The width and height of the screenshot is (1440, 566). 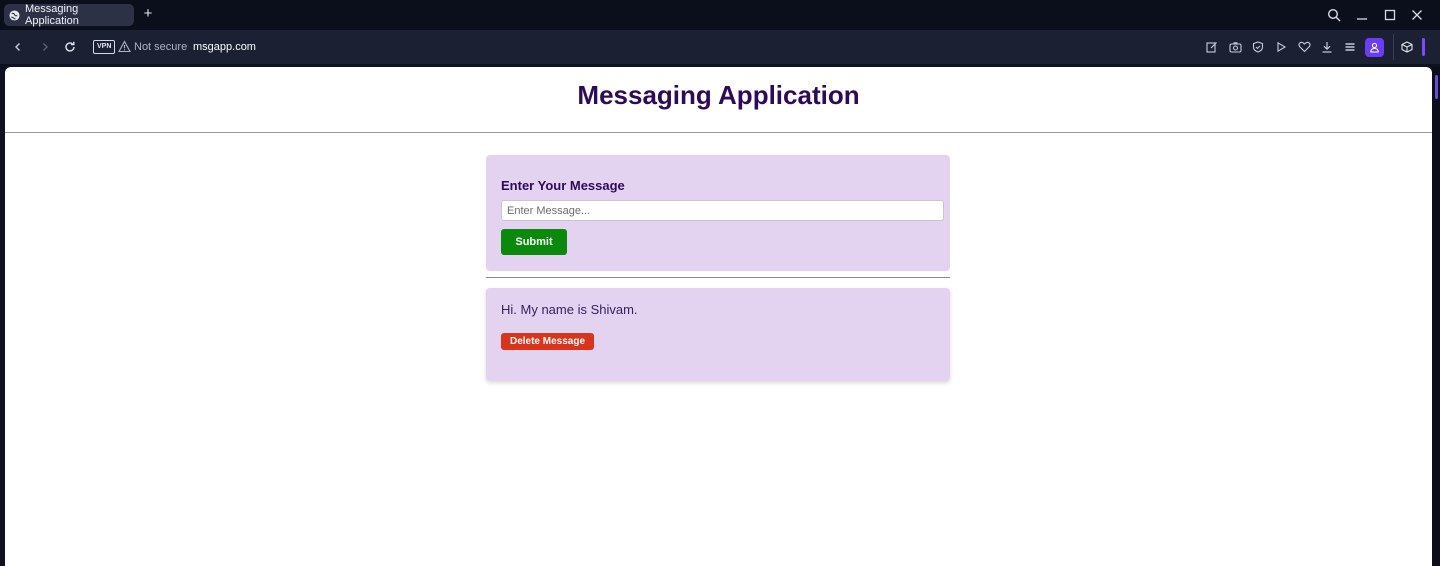 I want to click on security-status: Not secure, so click(x=160, y=47).